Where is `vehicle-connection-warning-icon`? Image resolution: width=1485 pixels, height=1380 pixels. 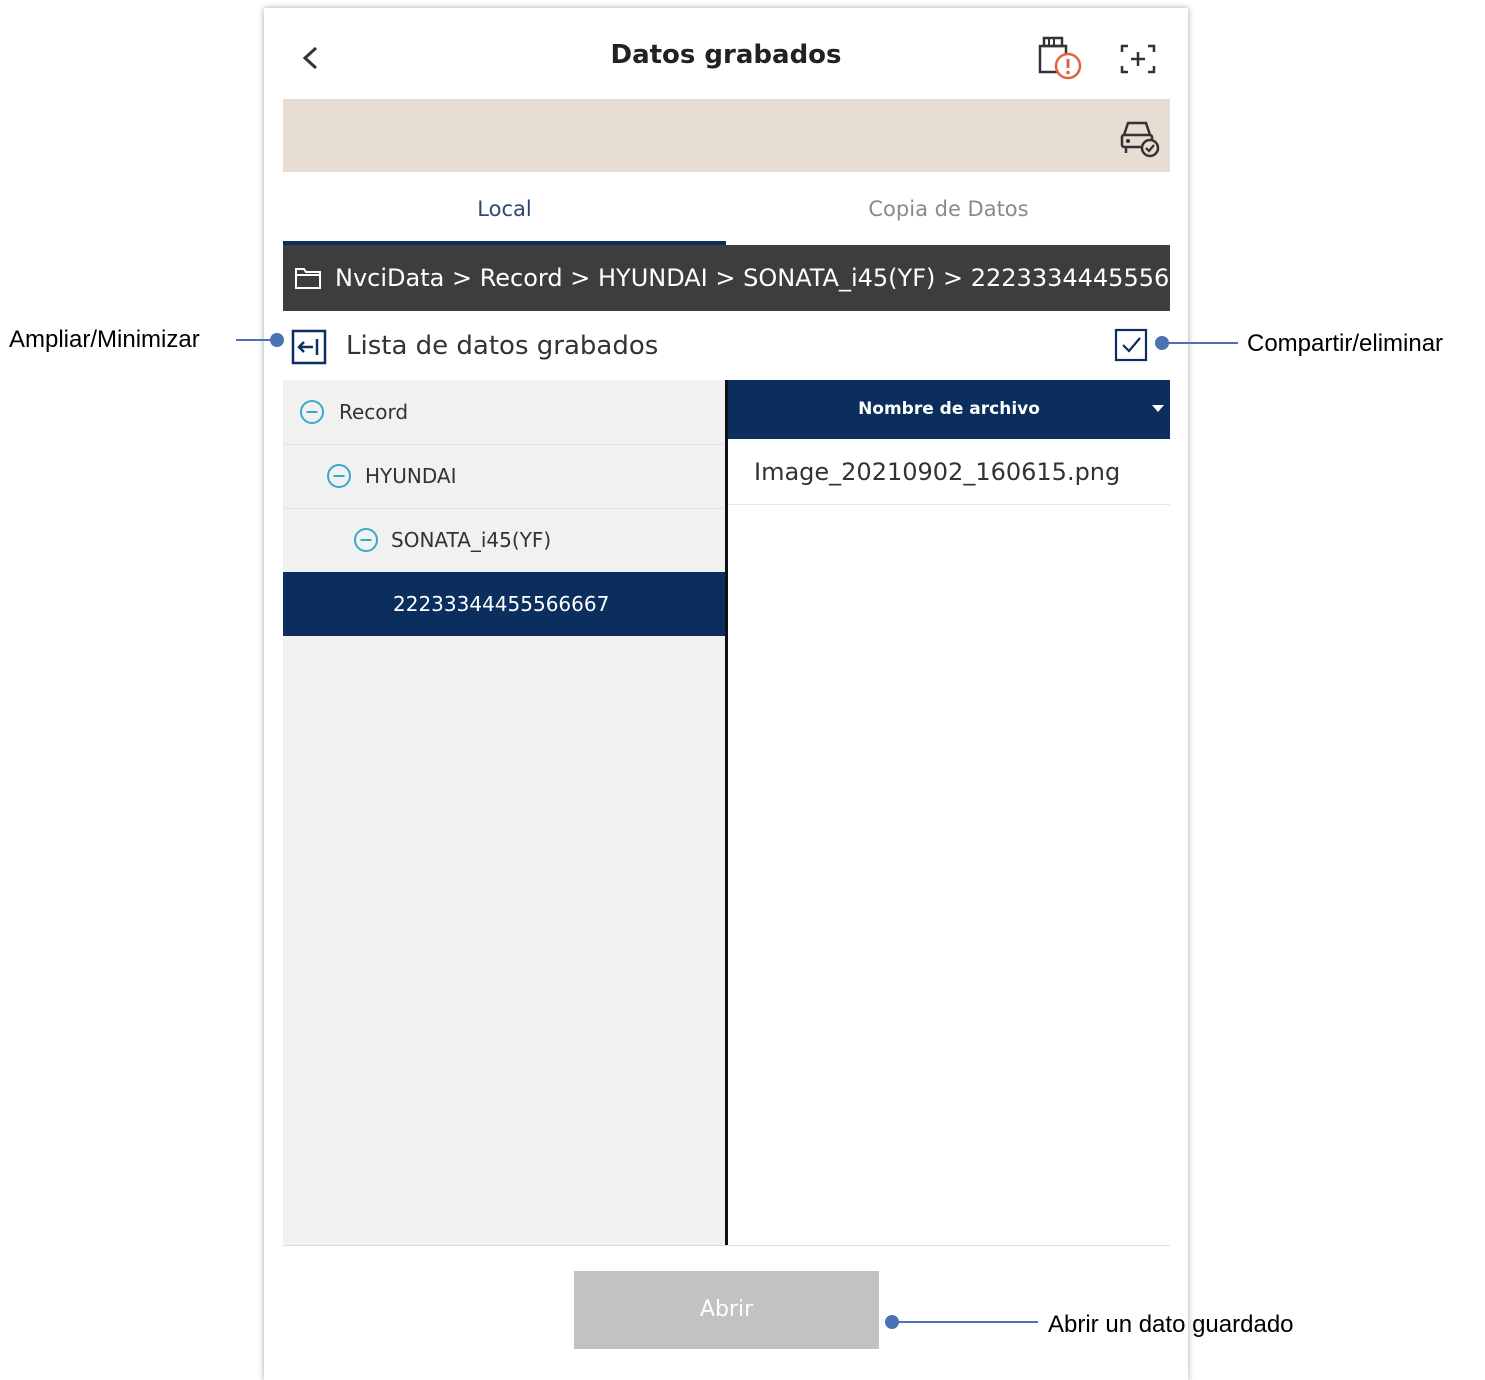 vehicle-connection-warning-icon is located at coordinates (1060, 58).